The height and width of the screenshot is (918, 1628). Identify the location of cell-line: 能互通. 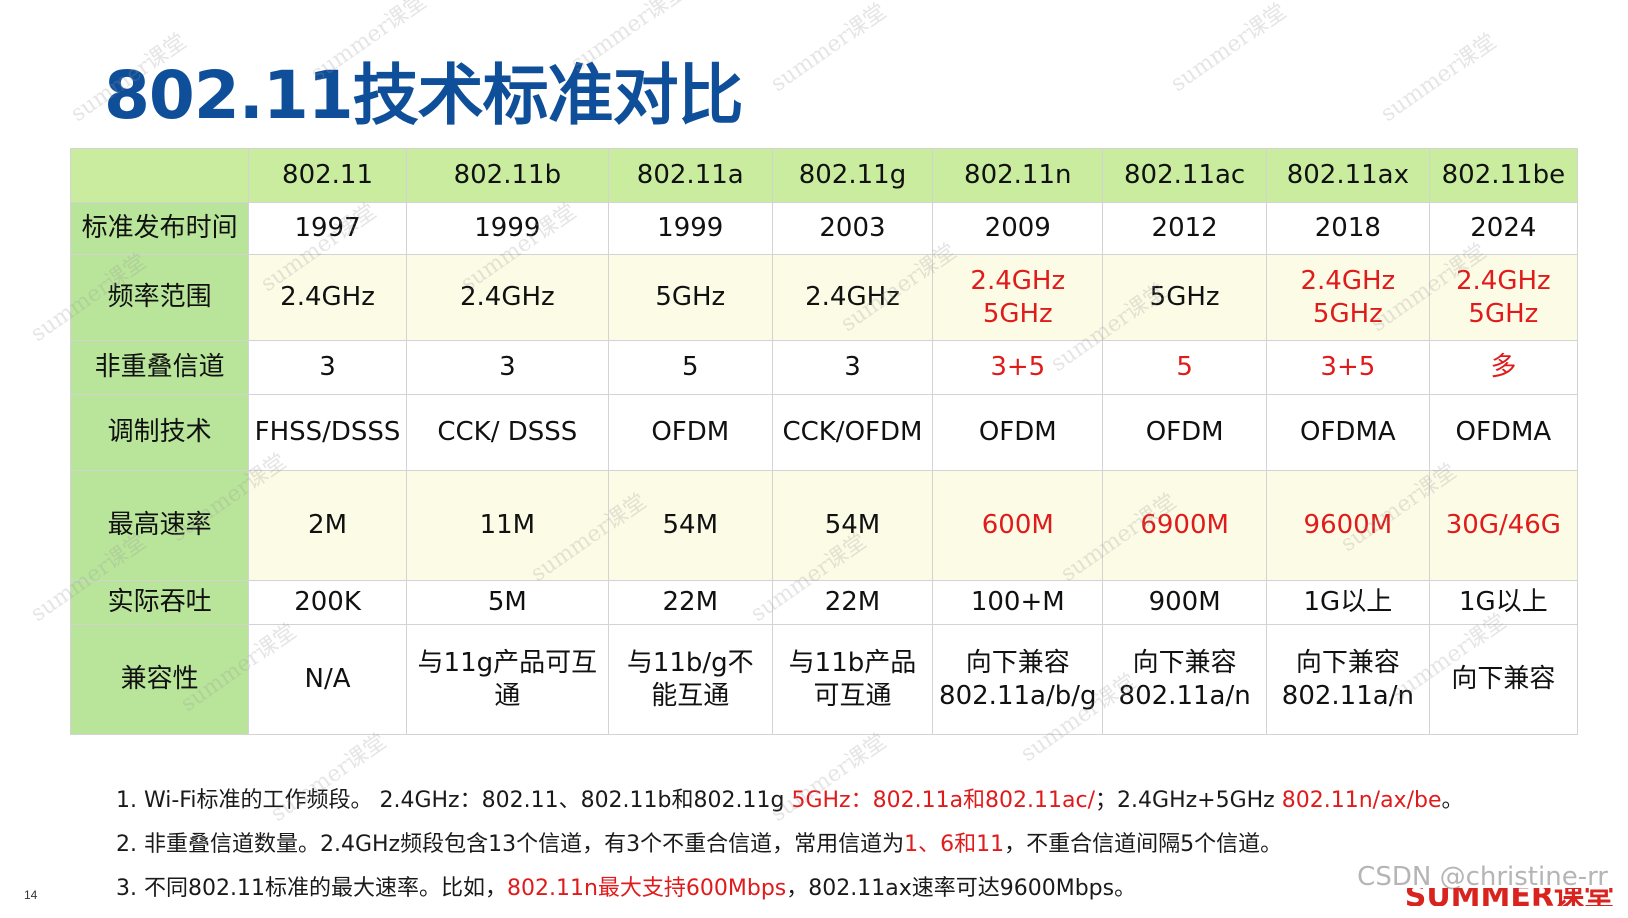
(690, 695).